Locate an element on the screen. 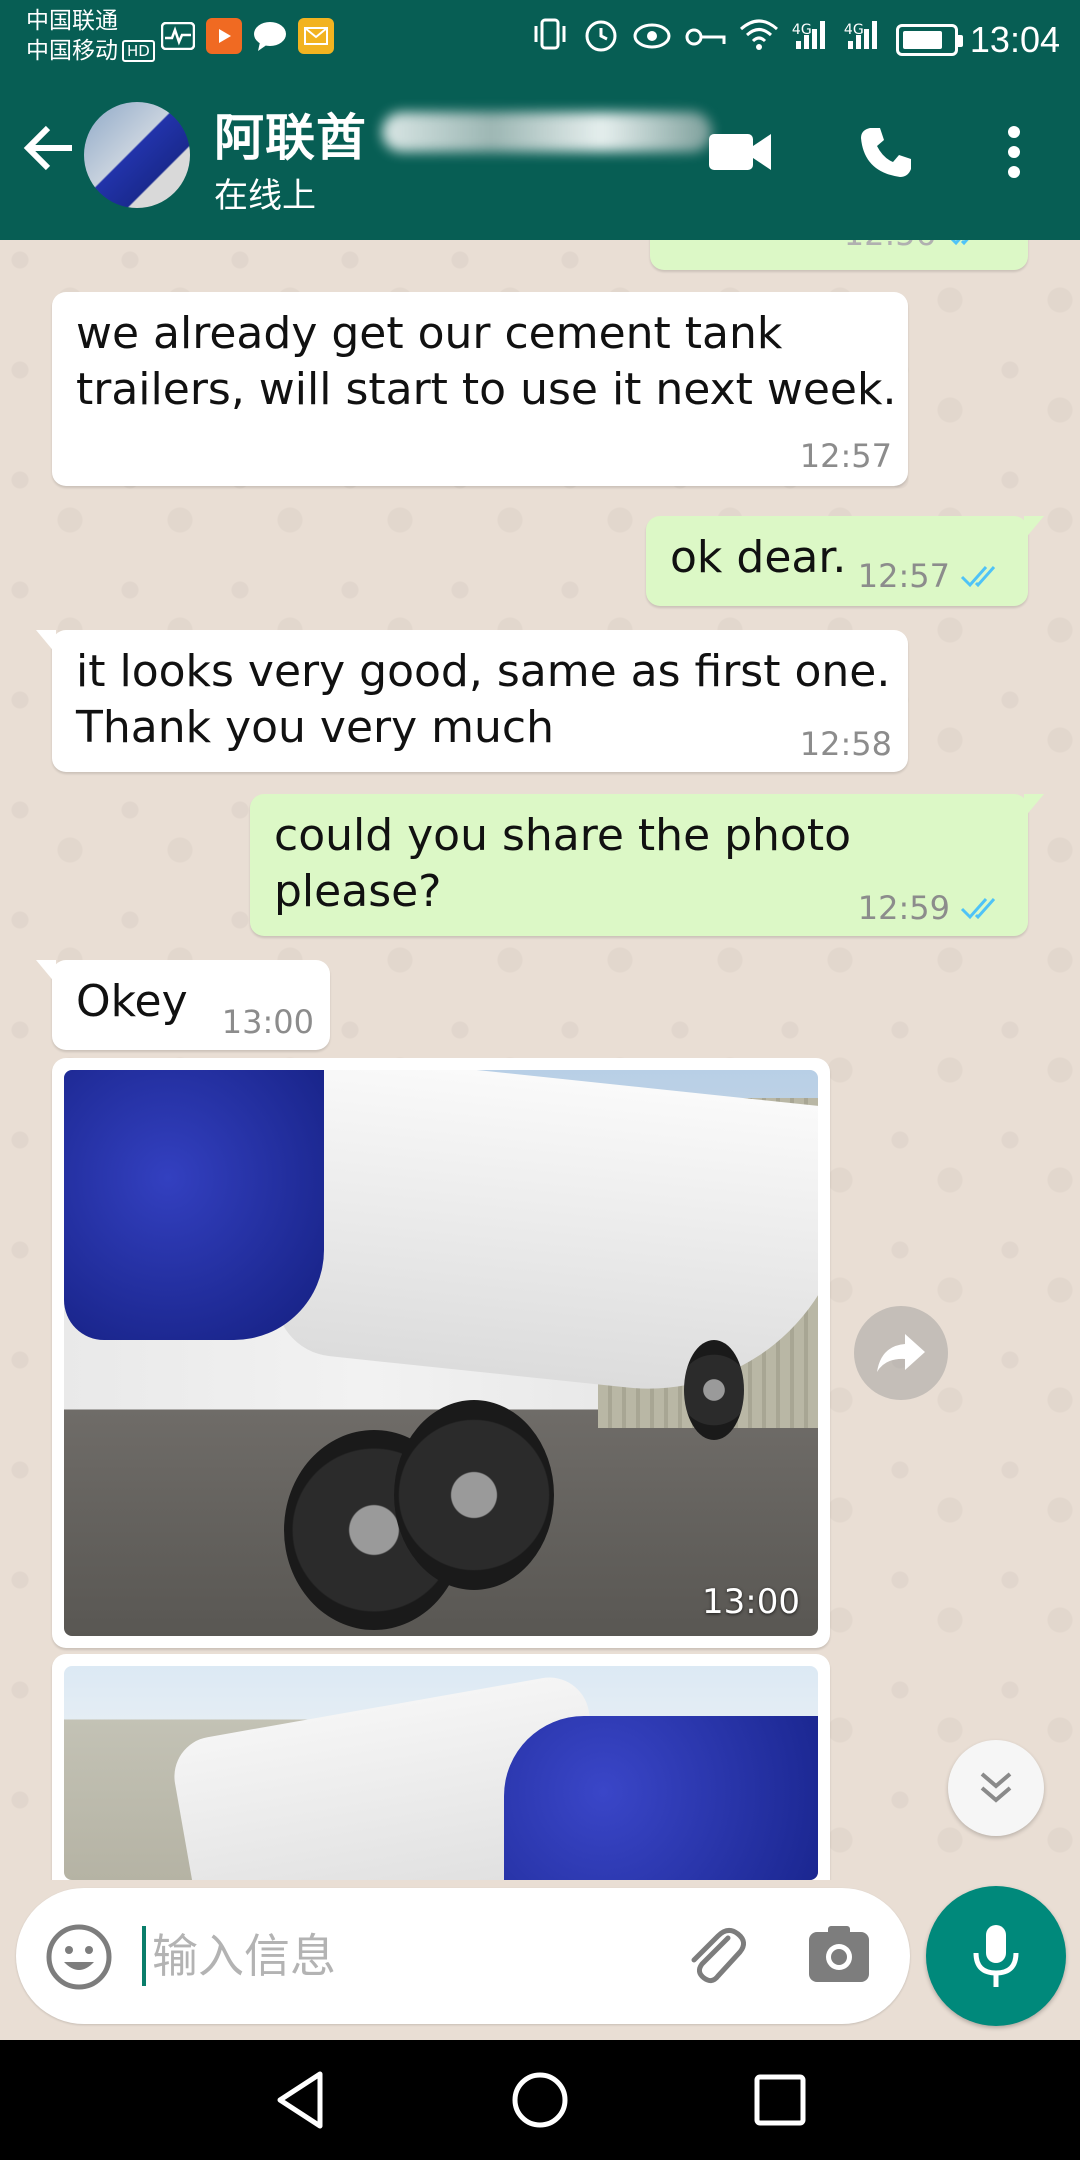  system-nav-bar is located at coordinates (540, 2100).